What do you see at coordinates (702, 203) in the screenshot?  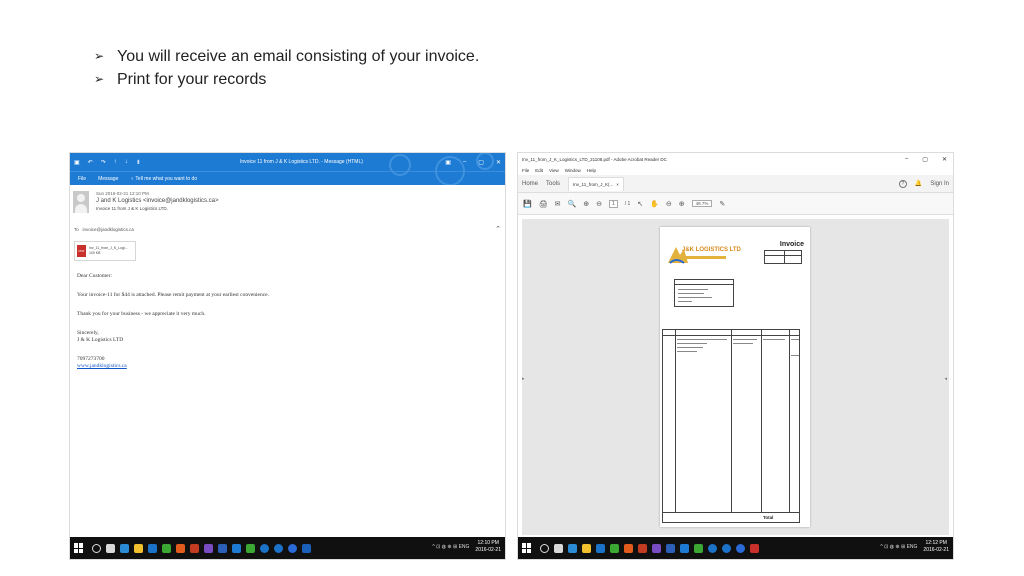 I see `zoom-select: 48.7%` at bounding box center [702, 203].